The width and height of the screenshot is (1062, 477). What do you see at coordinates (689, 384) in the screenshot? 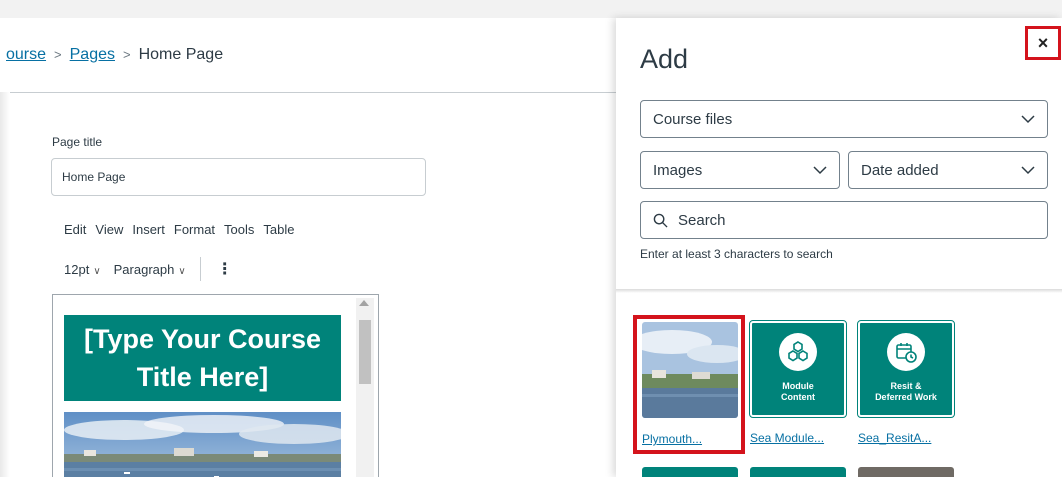
I see `selection-highlight` at bounding box center [689, 384].